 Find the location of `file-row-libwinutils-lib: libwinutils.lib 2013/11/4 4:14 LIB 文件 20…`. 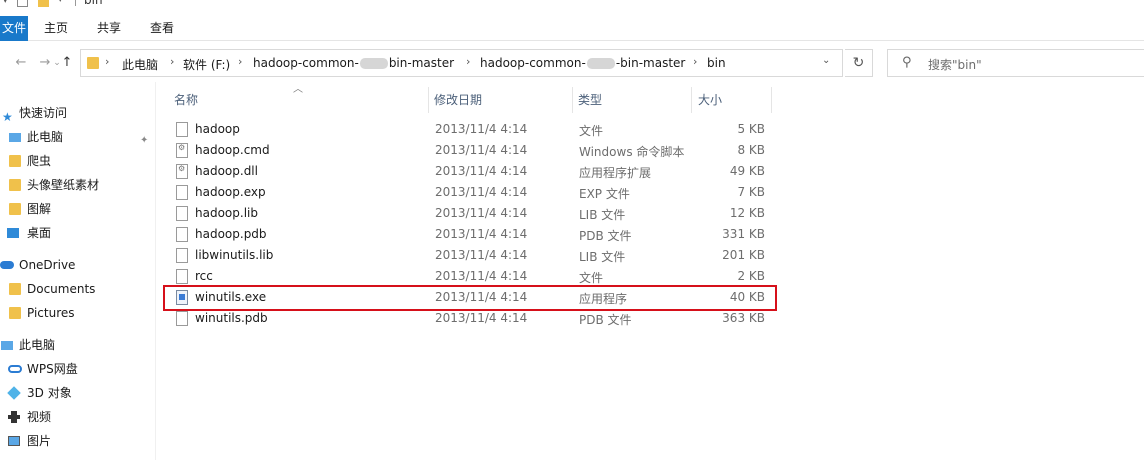

file-row-libwinutils-lib: libwinutils.lib 2013/11/4 4:14 LIB 文件 20… is located at coordinates (470, 255).